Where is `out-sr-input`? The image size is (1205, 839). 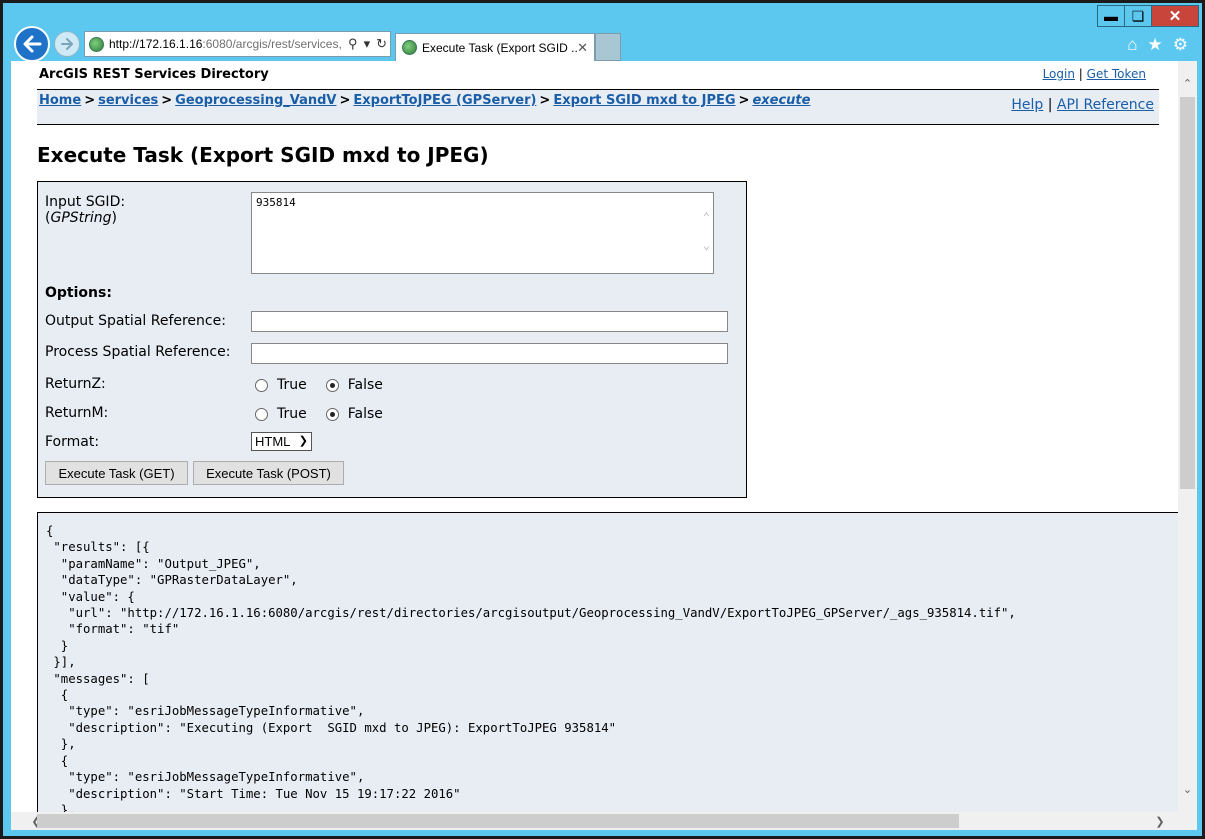
out-sr-input is located at coordinates (489, 321).